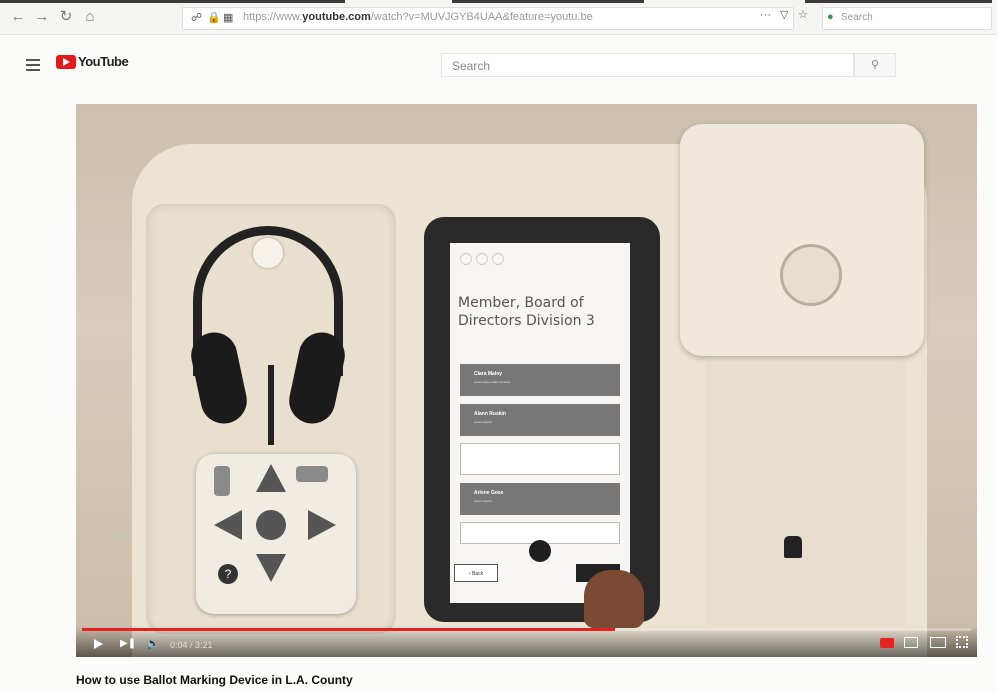 This screenshot has height=692, width=997. What do you see at coordinates (490, 414) in the screenshot?
I see `candidate-name: Alann Ruskin` at bounding box center [490, 414].